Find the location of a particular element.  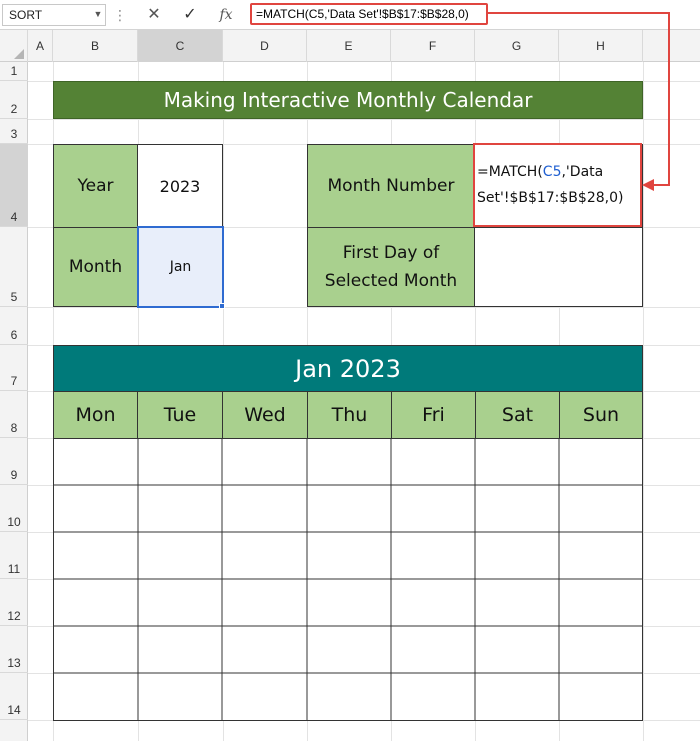

row-header-5: 5 is located at coordinates (14, 267).